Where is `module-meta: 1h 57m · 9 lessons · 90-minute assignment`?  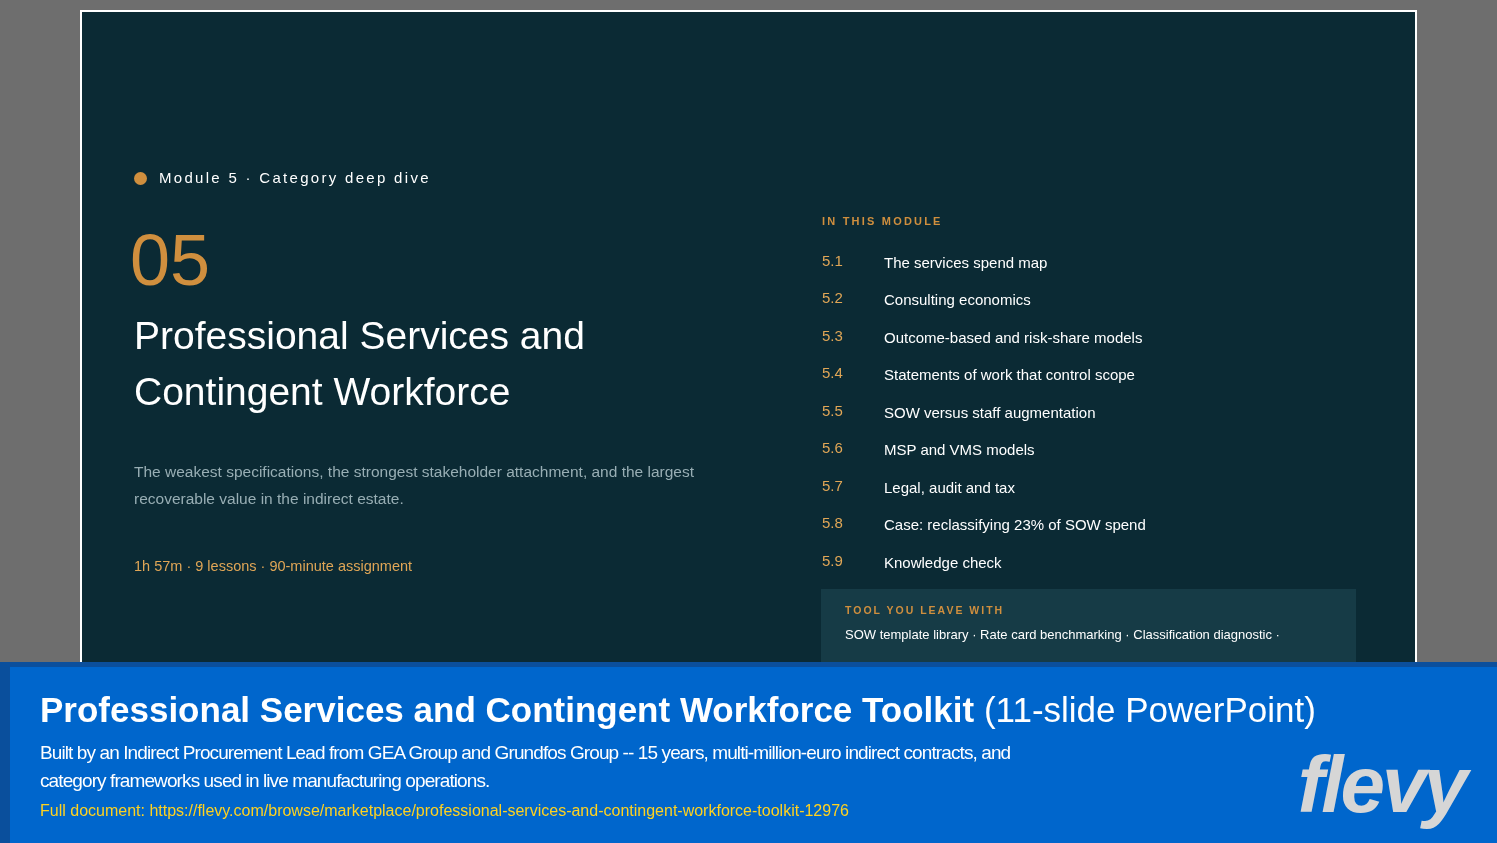 module-meta: 1h 57m · 9 lessons · 90-minute assignment is located at coordinates (274, 566).